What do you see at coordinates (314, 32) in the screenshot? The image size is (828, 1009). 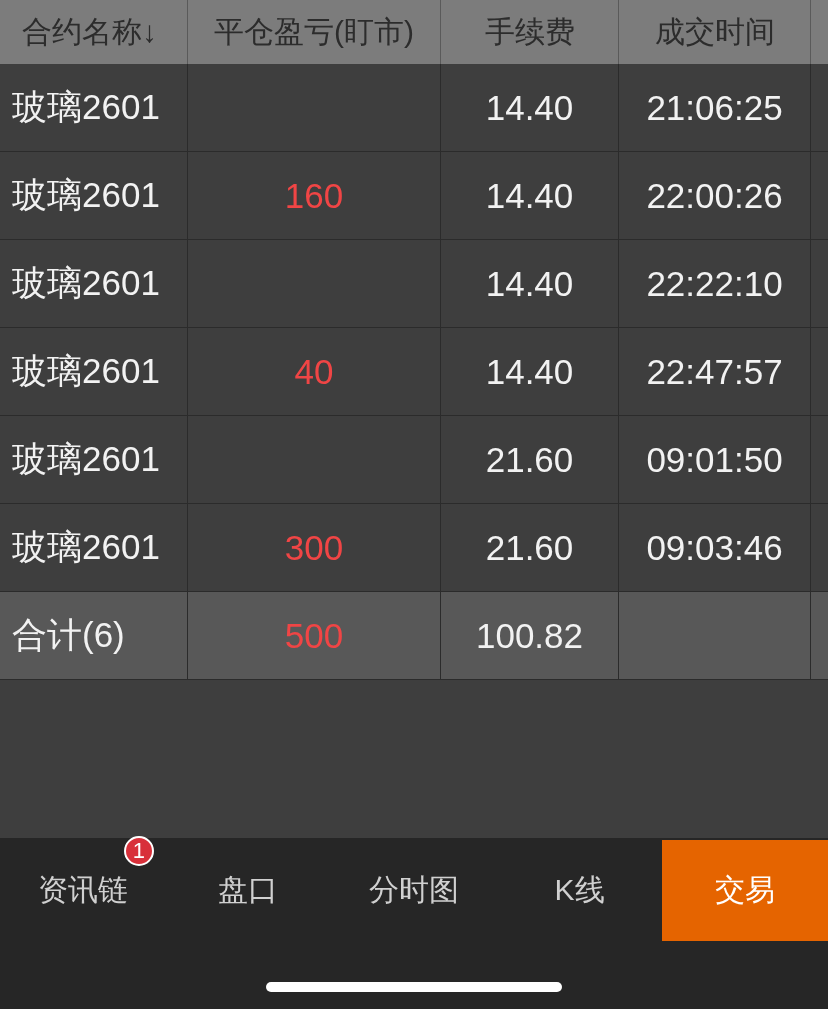 I see `column-header: 平仓盈亏(盯市)` at bounding box center [314, 32].